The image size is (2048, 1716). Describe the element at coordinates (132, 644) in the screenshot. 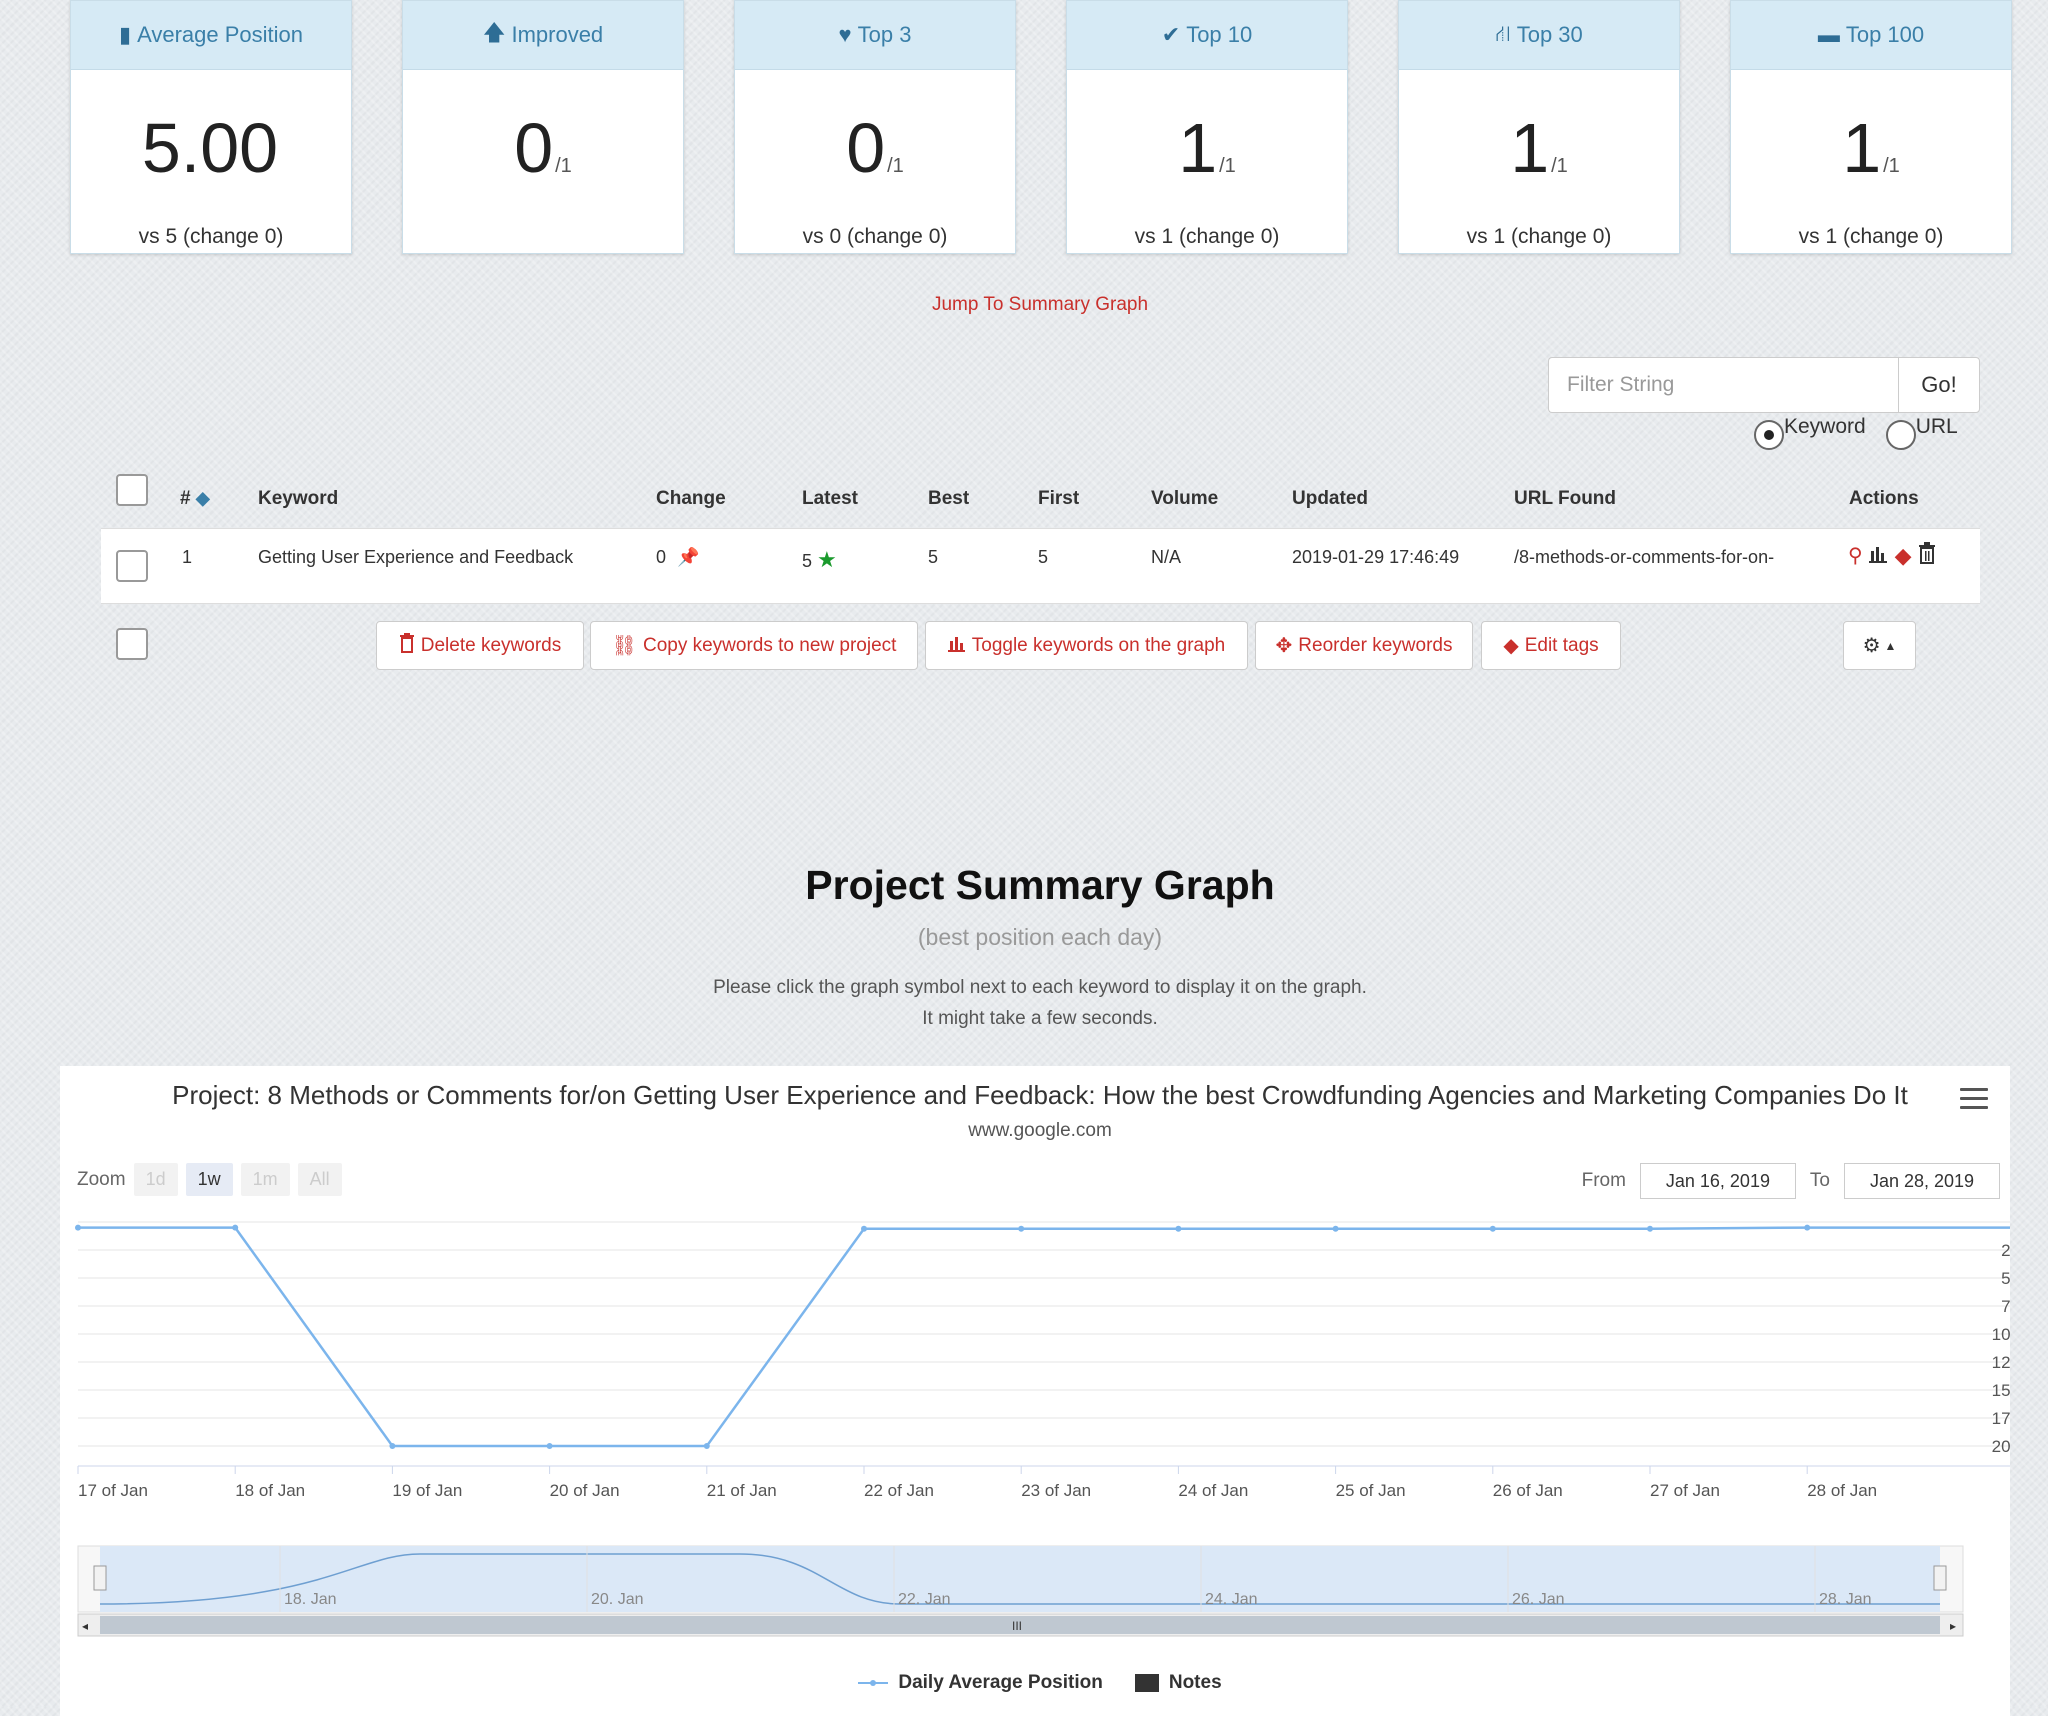

I see `bulk-select-checkbox` at that location.